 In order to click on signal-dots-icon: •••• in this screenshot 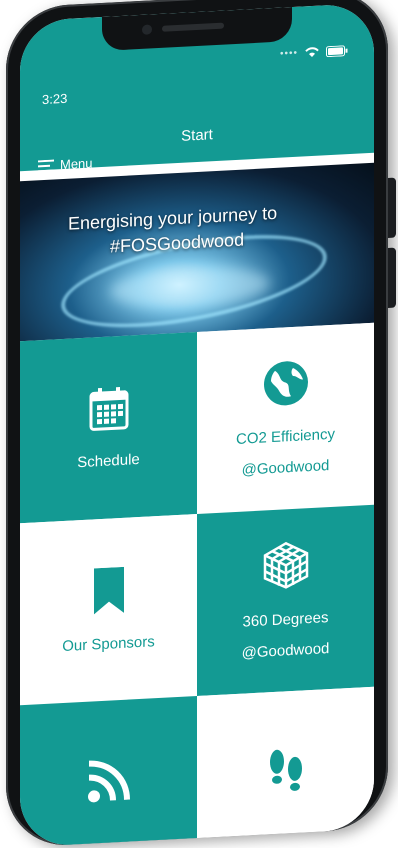, I will do `click(288, 53)`.